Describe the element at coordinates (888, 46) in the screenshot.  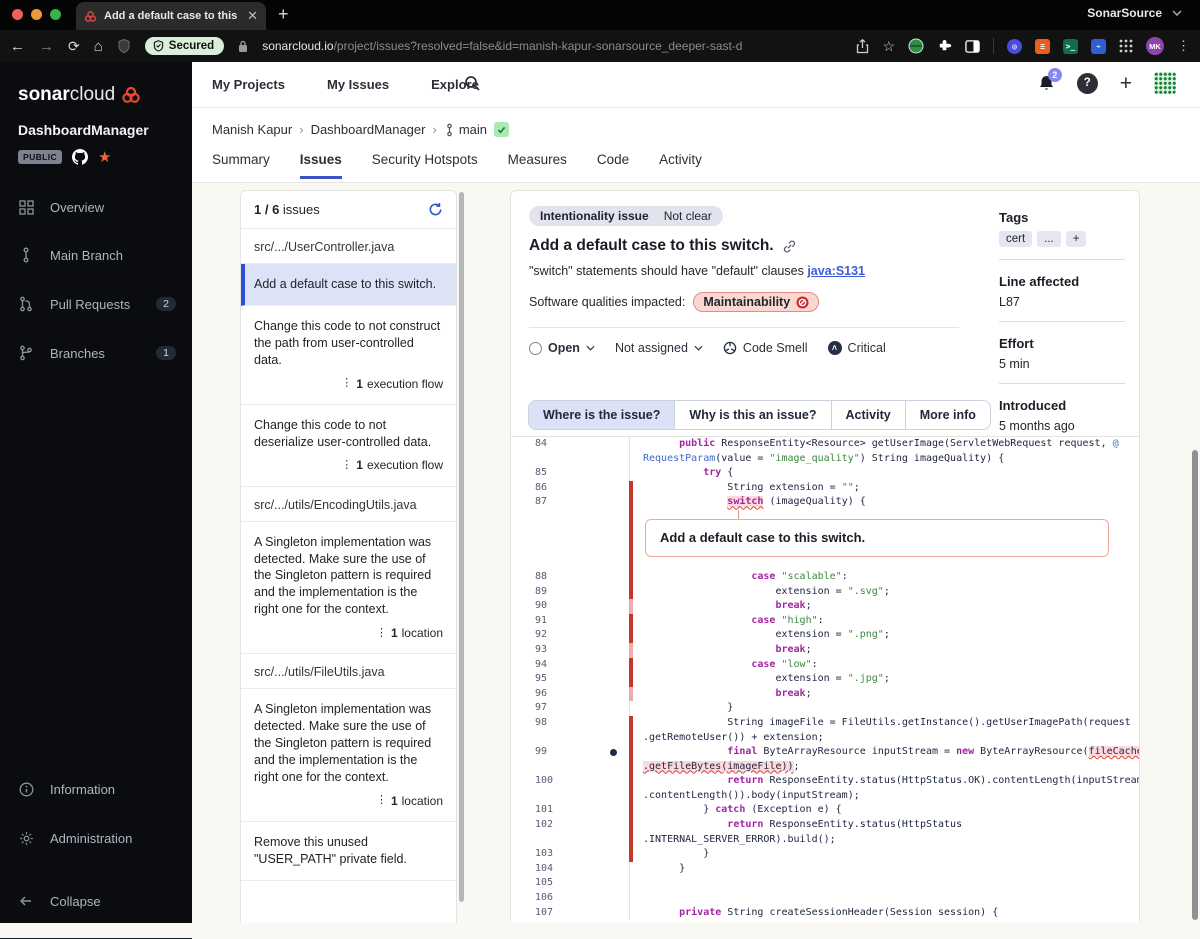
I see `bookmark-star-icon: ☆` at that location.